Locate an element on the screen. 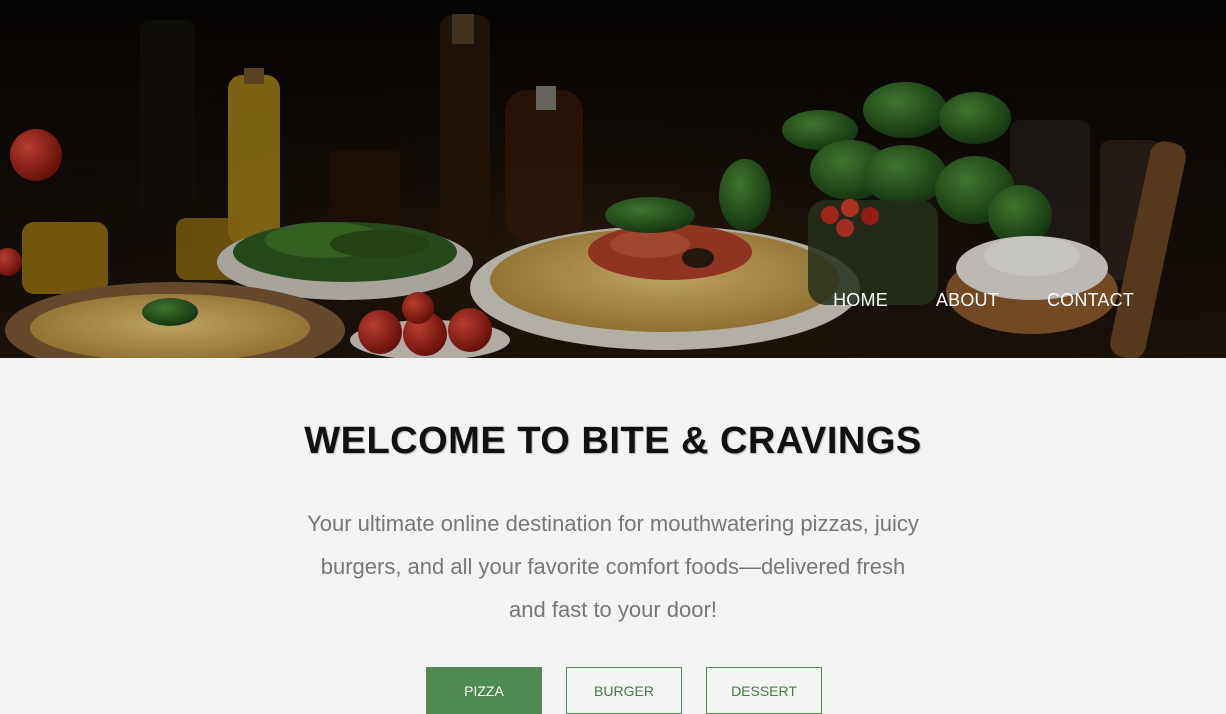  tagline-line-3: and fast to your door! is located at coordinates (613, 609).